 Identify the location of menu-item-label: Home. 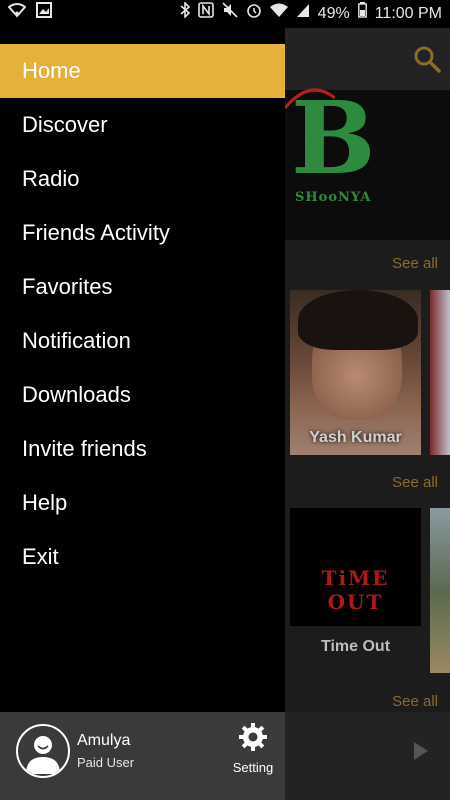
(51, 70).